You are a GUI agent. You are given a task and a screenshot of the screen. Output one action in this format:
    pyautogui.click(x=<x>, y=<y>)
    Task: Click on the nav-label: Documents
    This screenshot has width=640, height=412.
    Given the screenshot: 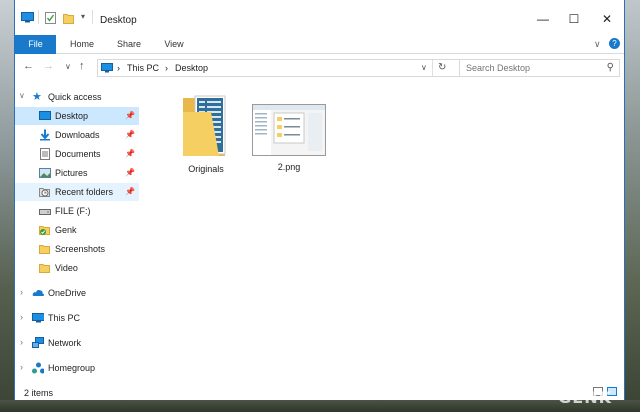 What is the action you would take?
    pyautogui.click(x=78, y=154)
    